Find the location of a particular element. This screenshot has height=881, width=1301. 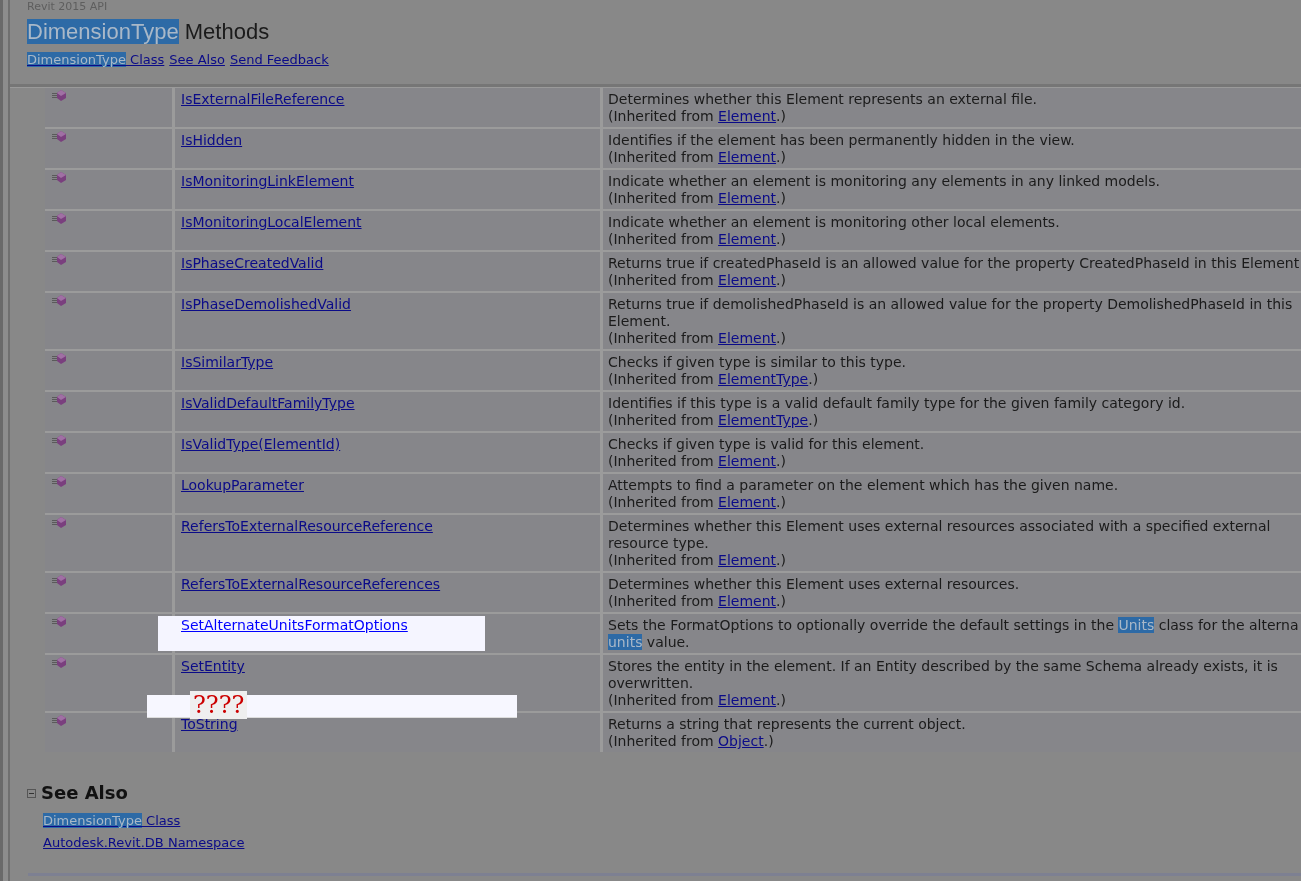

method-description: Checks if given type is valid for this element. is located at coordinates (766, 444).